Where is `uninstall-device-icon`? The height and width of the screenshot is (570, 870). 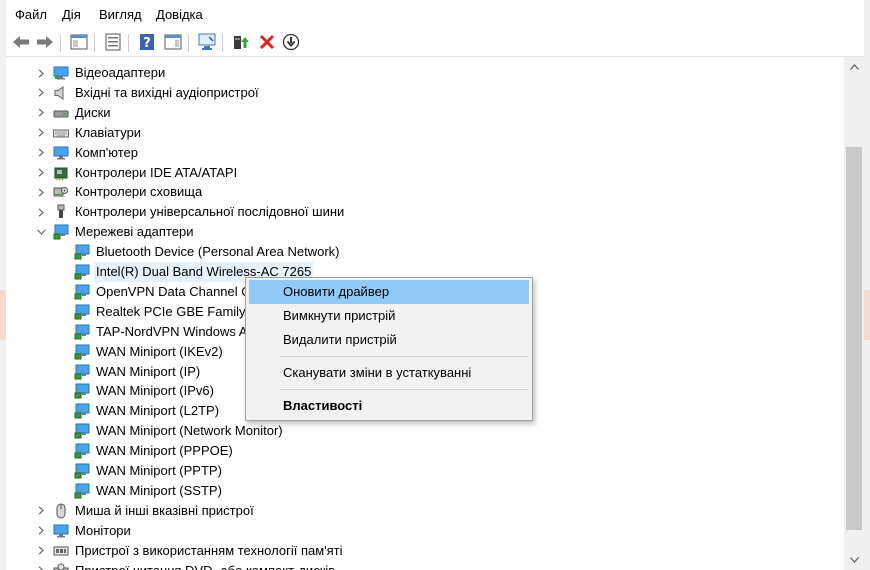 uninstall-device-icon is located at coordinates (267, 42).